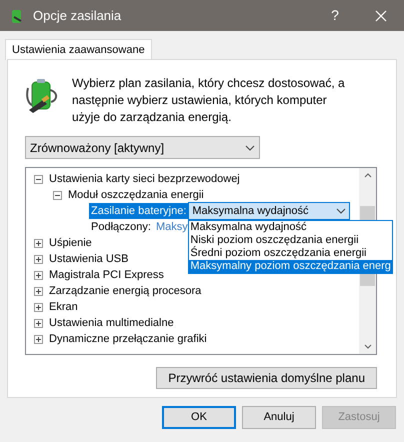 This screenshot has width=404, height=442. I want to click on window-title: Opcje zasilania, so click(77, 15).